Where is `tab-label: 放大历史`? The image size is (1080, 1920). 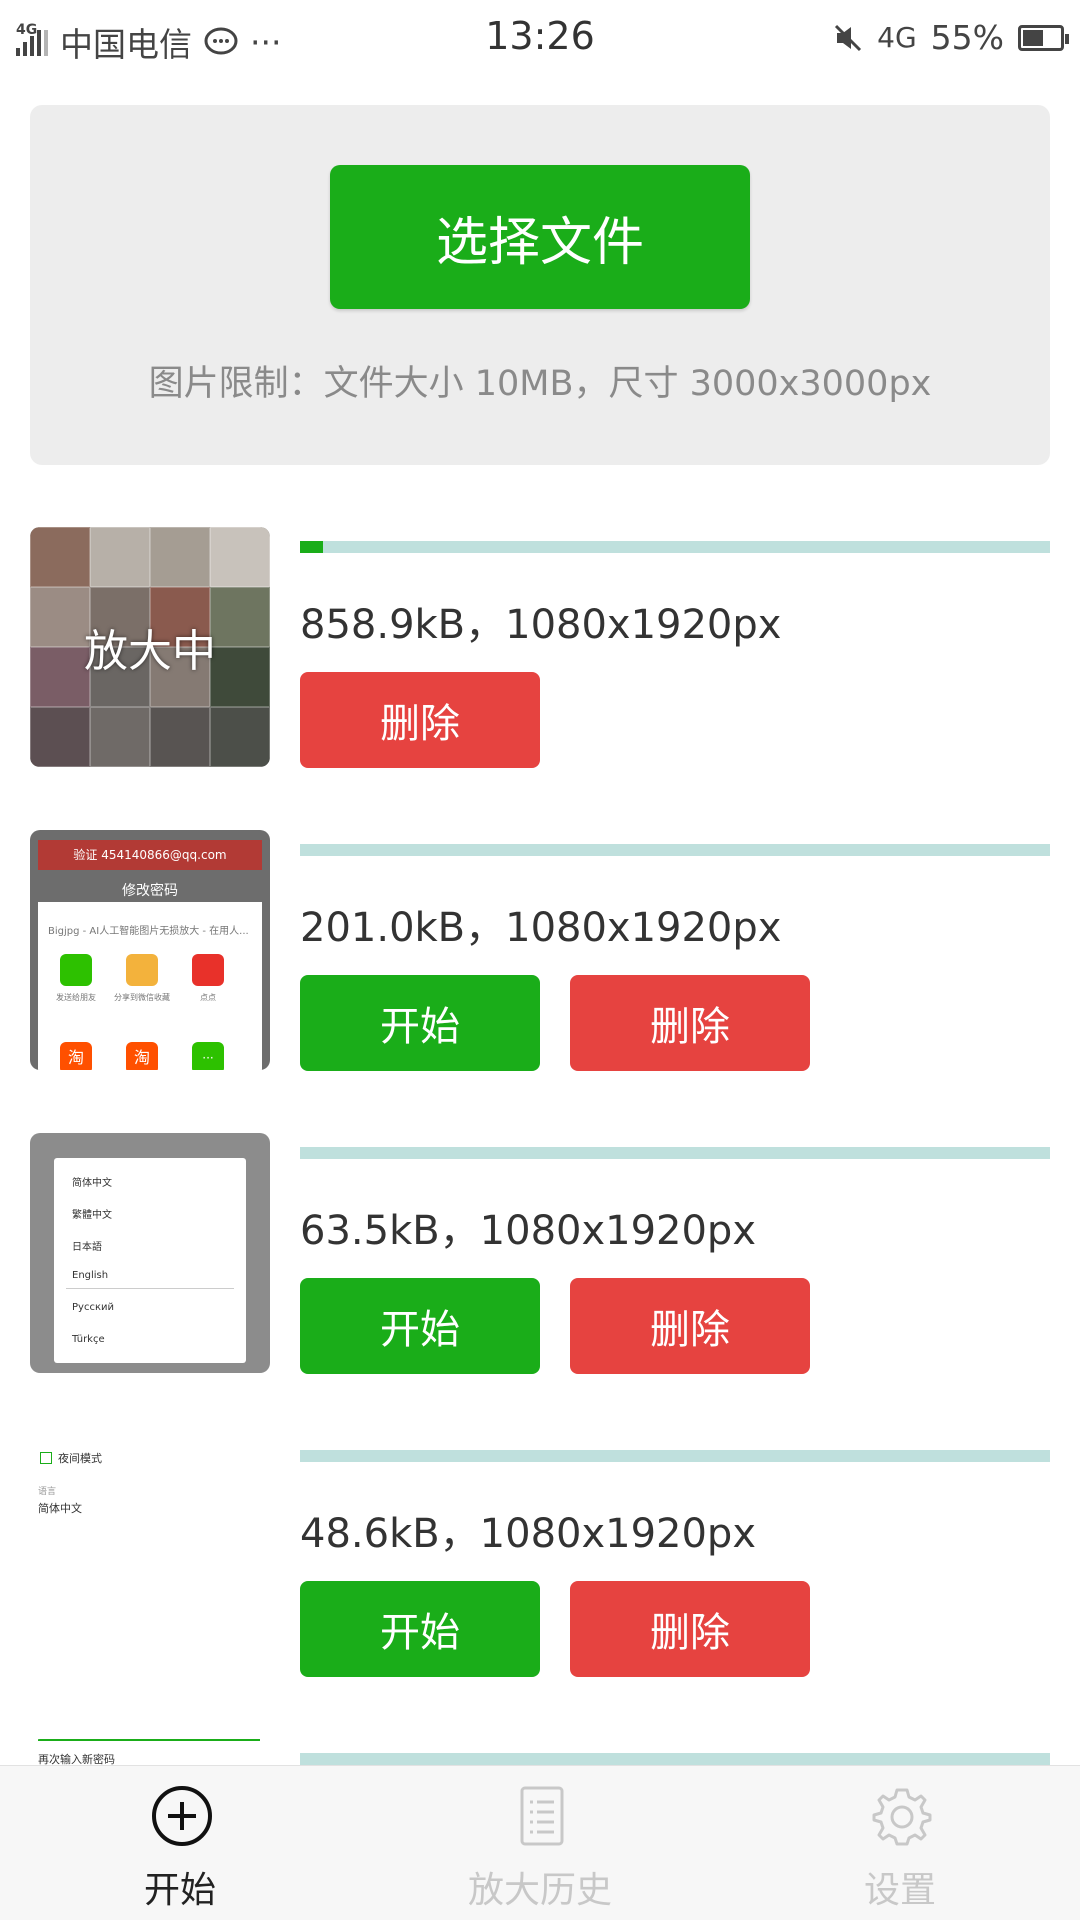 tab-label: 放大历史 is located at coordinates (539, 1890).